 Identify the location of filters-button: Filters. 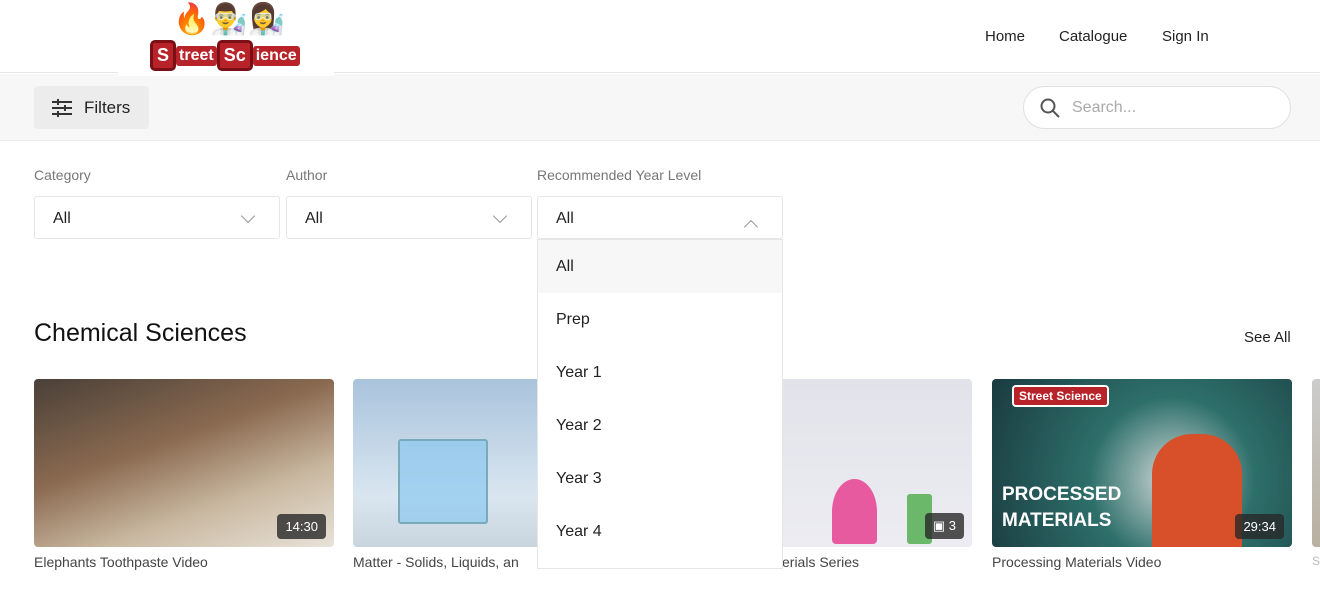
(91, 107).